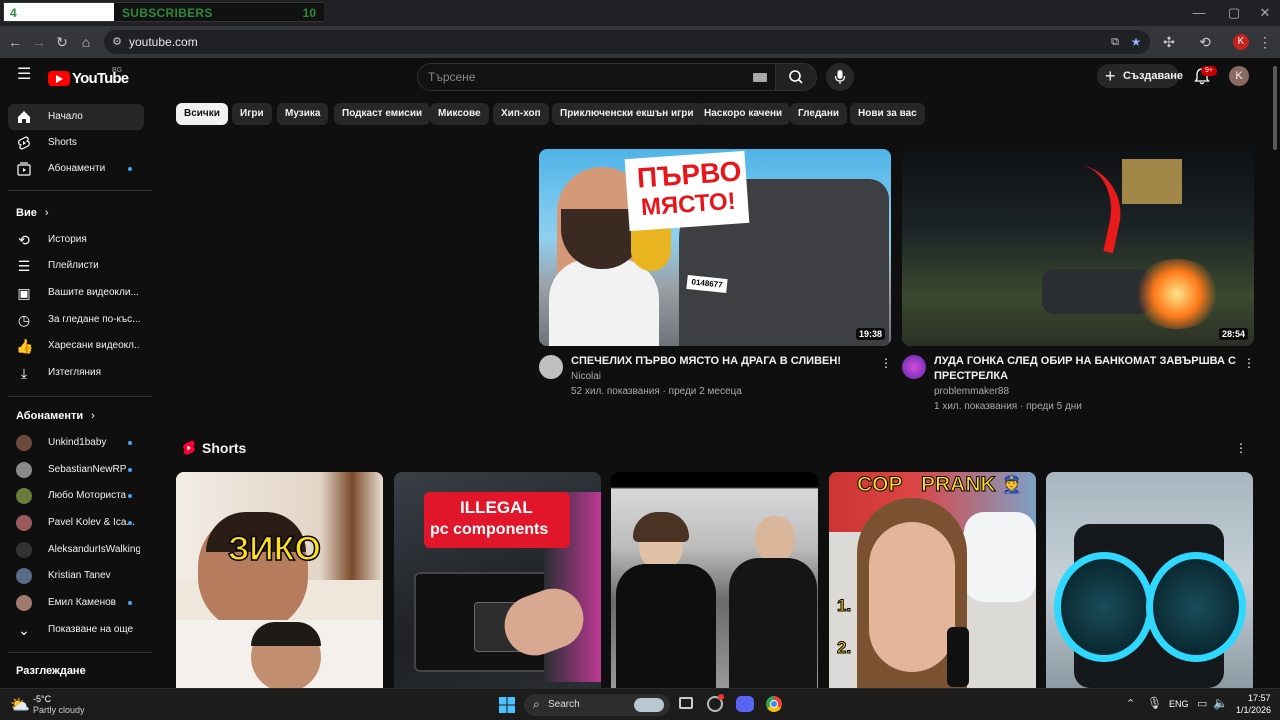  What do you see at coordinates (59, 710) in the screenshot?
I see `weather-description: Partly cloudy` at bounding box center [59, 710].